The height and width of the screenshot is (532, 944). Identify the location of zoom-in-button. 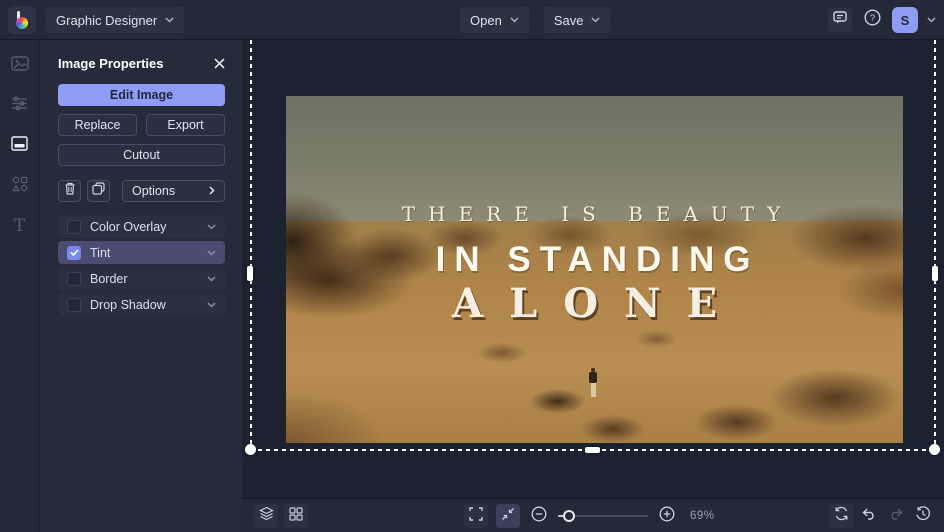
(667, 516).